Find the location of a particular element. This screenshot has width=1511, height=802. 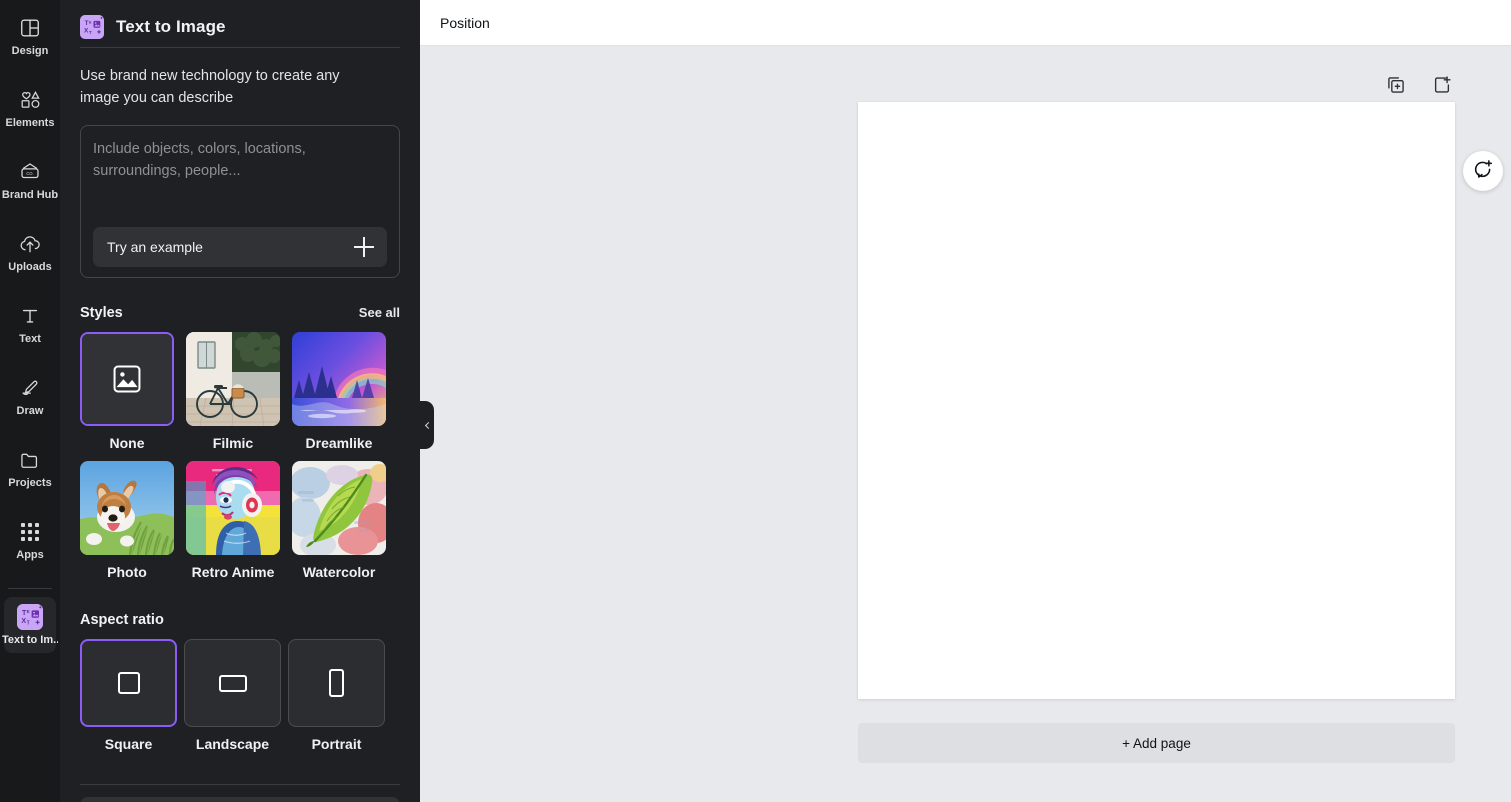

sidebar-item-draw: Draw is located at coordinates (30, 396).